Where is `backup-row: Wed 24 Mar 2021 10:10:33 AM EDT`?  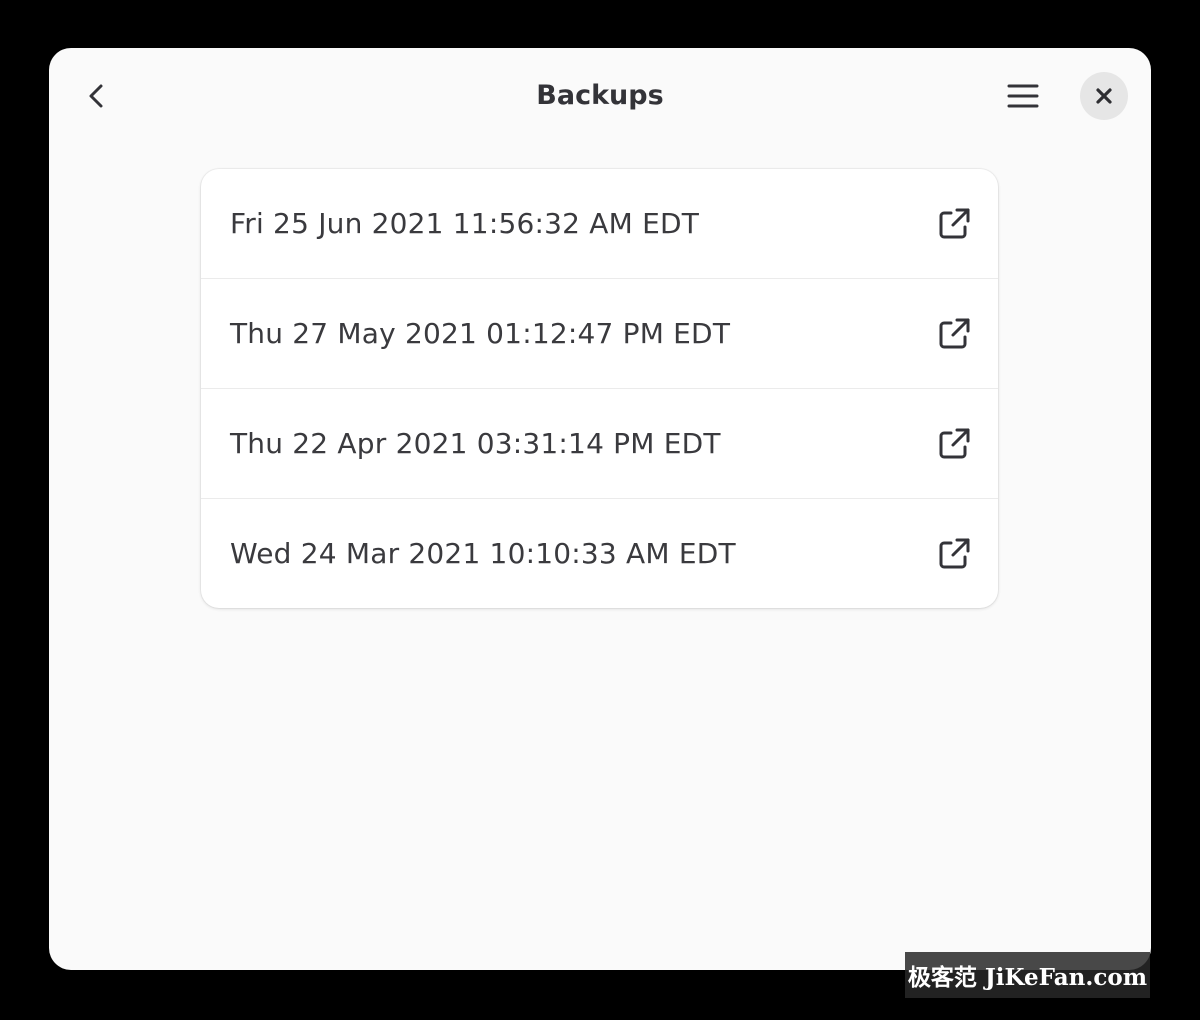 backup-row: Wed 24 Mar 2021 10:10:33 AM EDT is located at coordinates (599, 553).